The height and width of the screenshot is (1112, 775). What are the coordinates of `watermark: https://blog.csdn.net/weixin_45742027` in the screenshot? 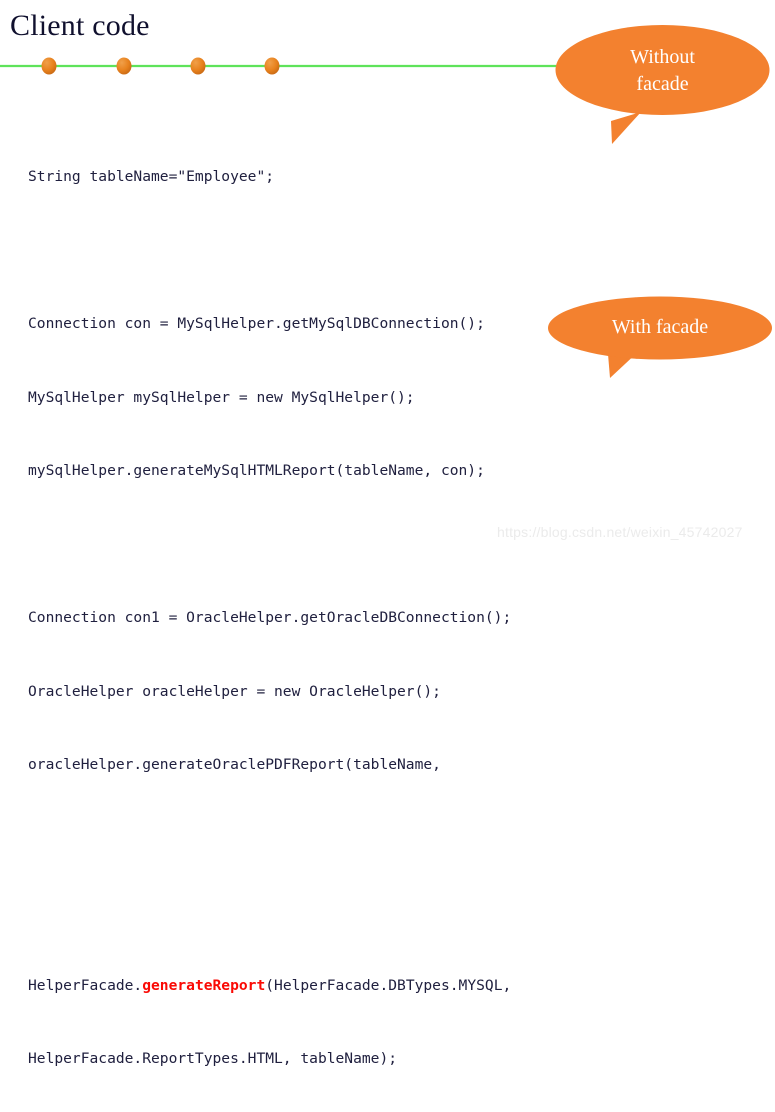 It's located at (620, 532).